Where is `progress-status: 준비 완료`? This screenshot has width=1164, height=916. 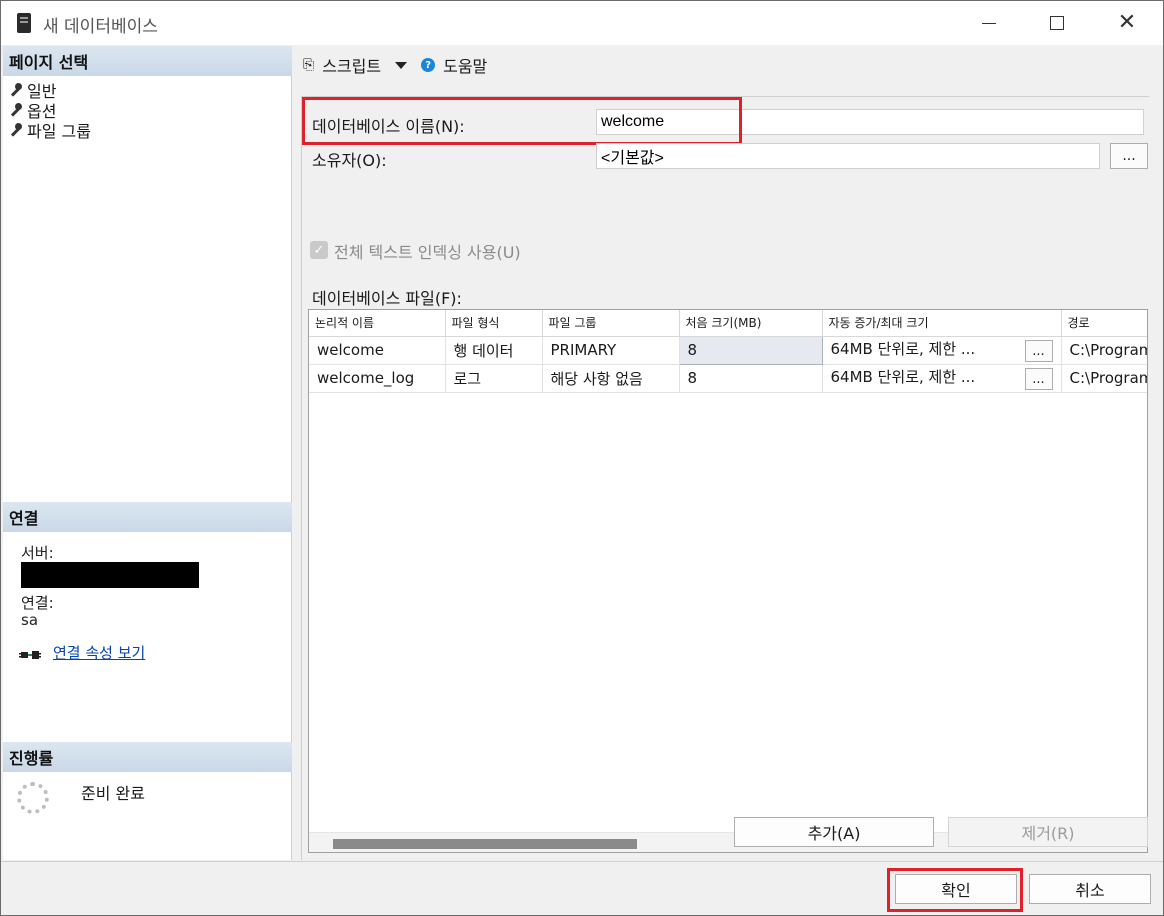
progress-status: 준비 완료 is located at coordinates (113, 793).